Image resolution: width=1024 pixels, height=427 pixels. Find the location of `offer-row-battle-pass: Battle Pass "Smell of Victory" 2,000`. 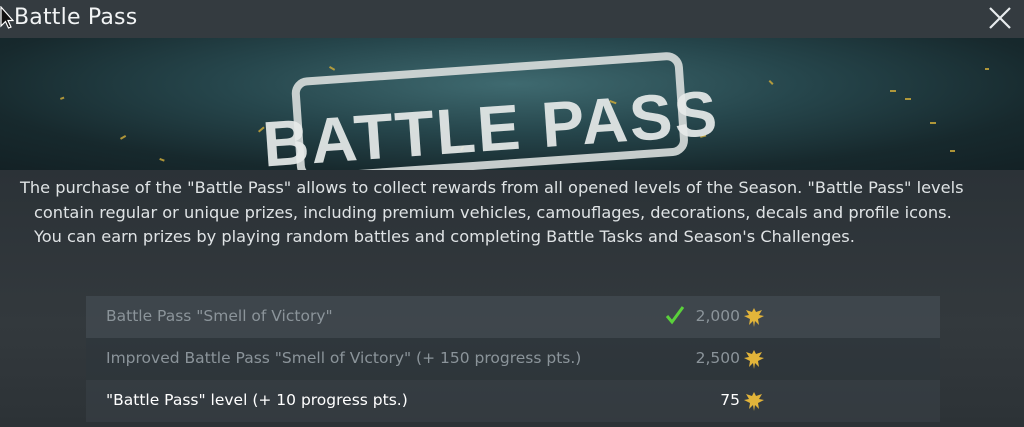

offer-row-battle-pass: Battle Pass "Smell of Victory" 2,000 is located at coordinates (513, 317).